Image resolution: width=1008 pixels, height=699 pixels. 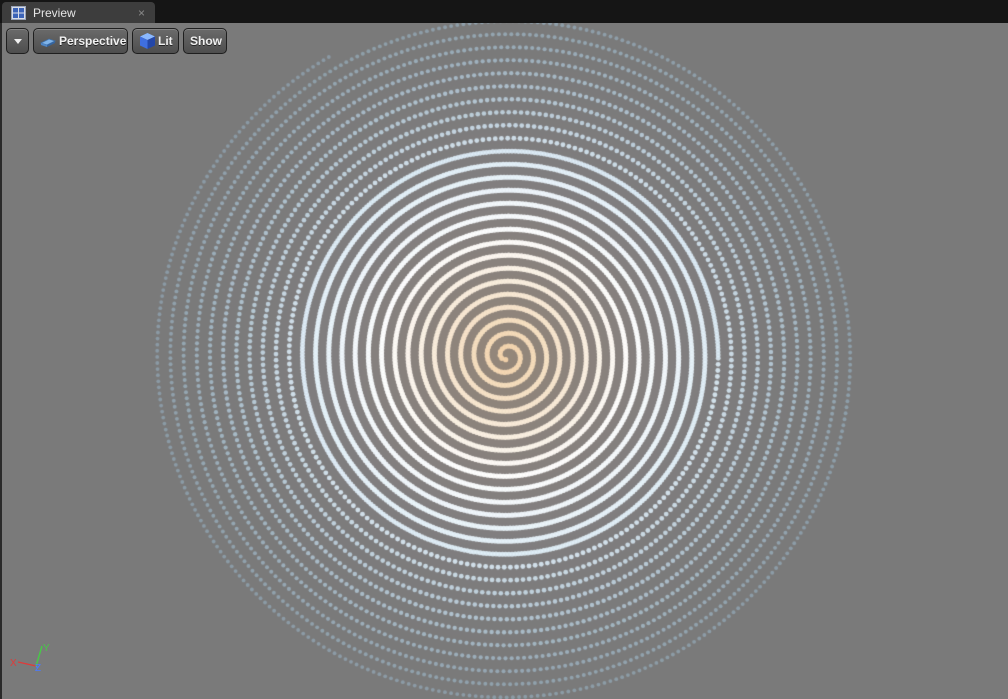 What do you see at coordinates (46, 648) in the screenshot?
I see `y-axis-label: Y` at bounding box center [46, 648].